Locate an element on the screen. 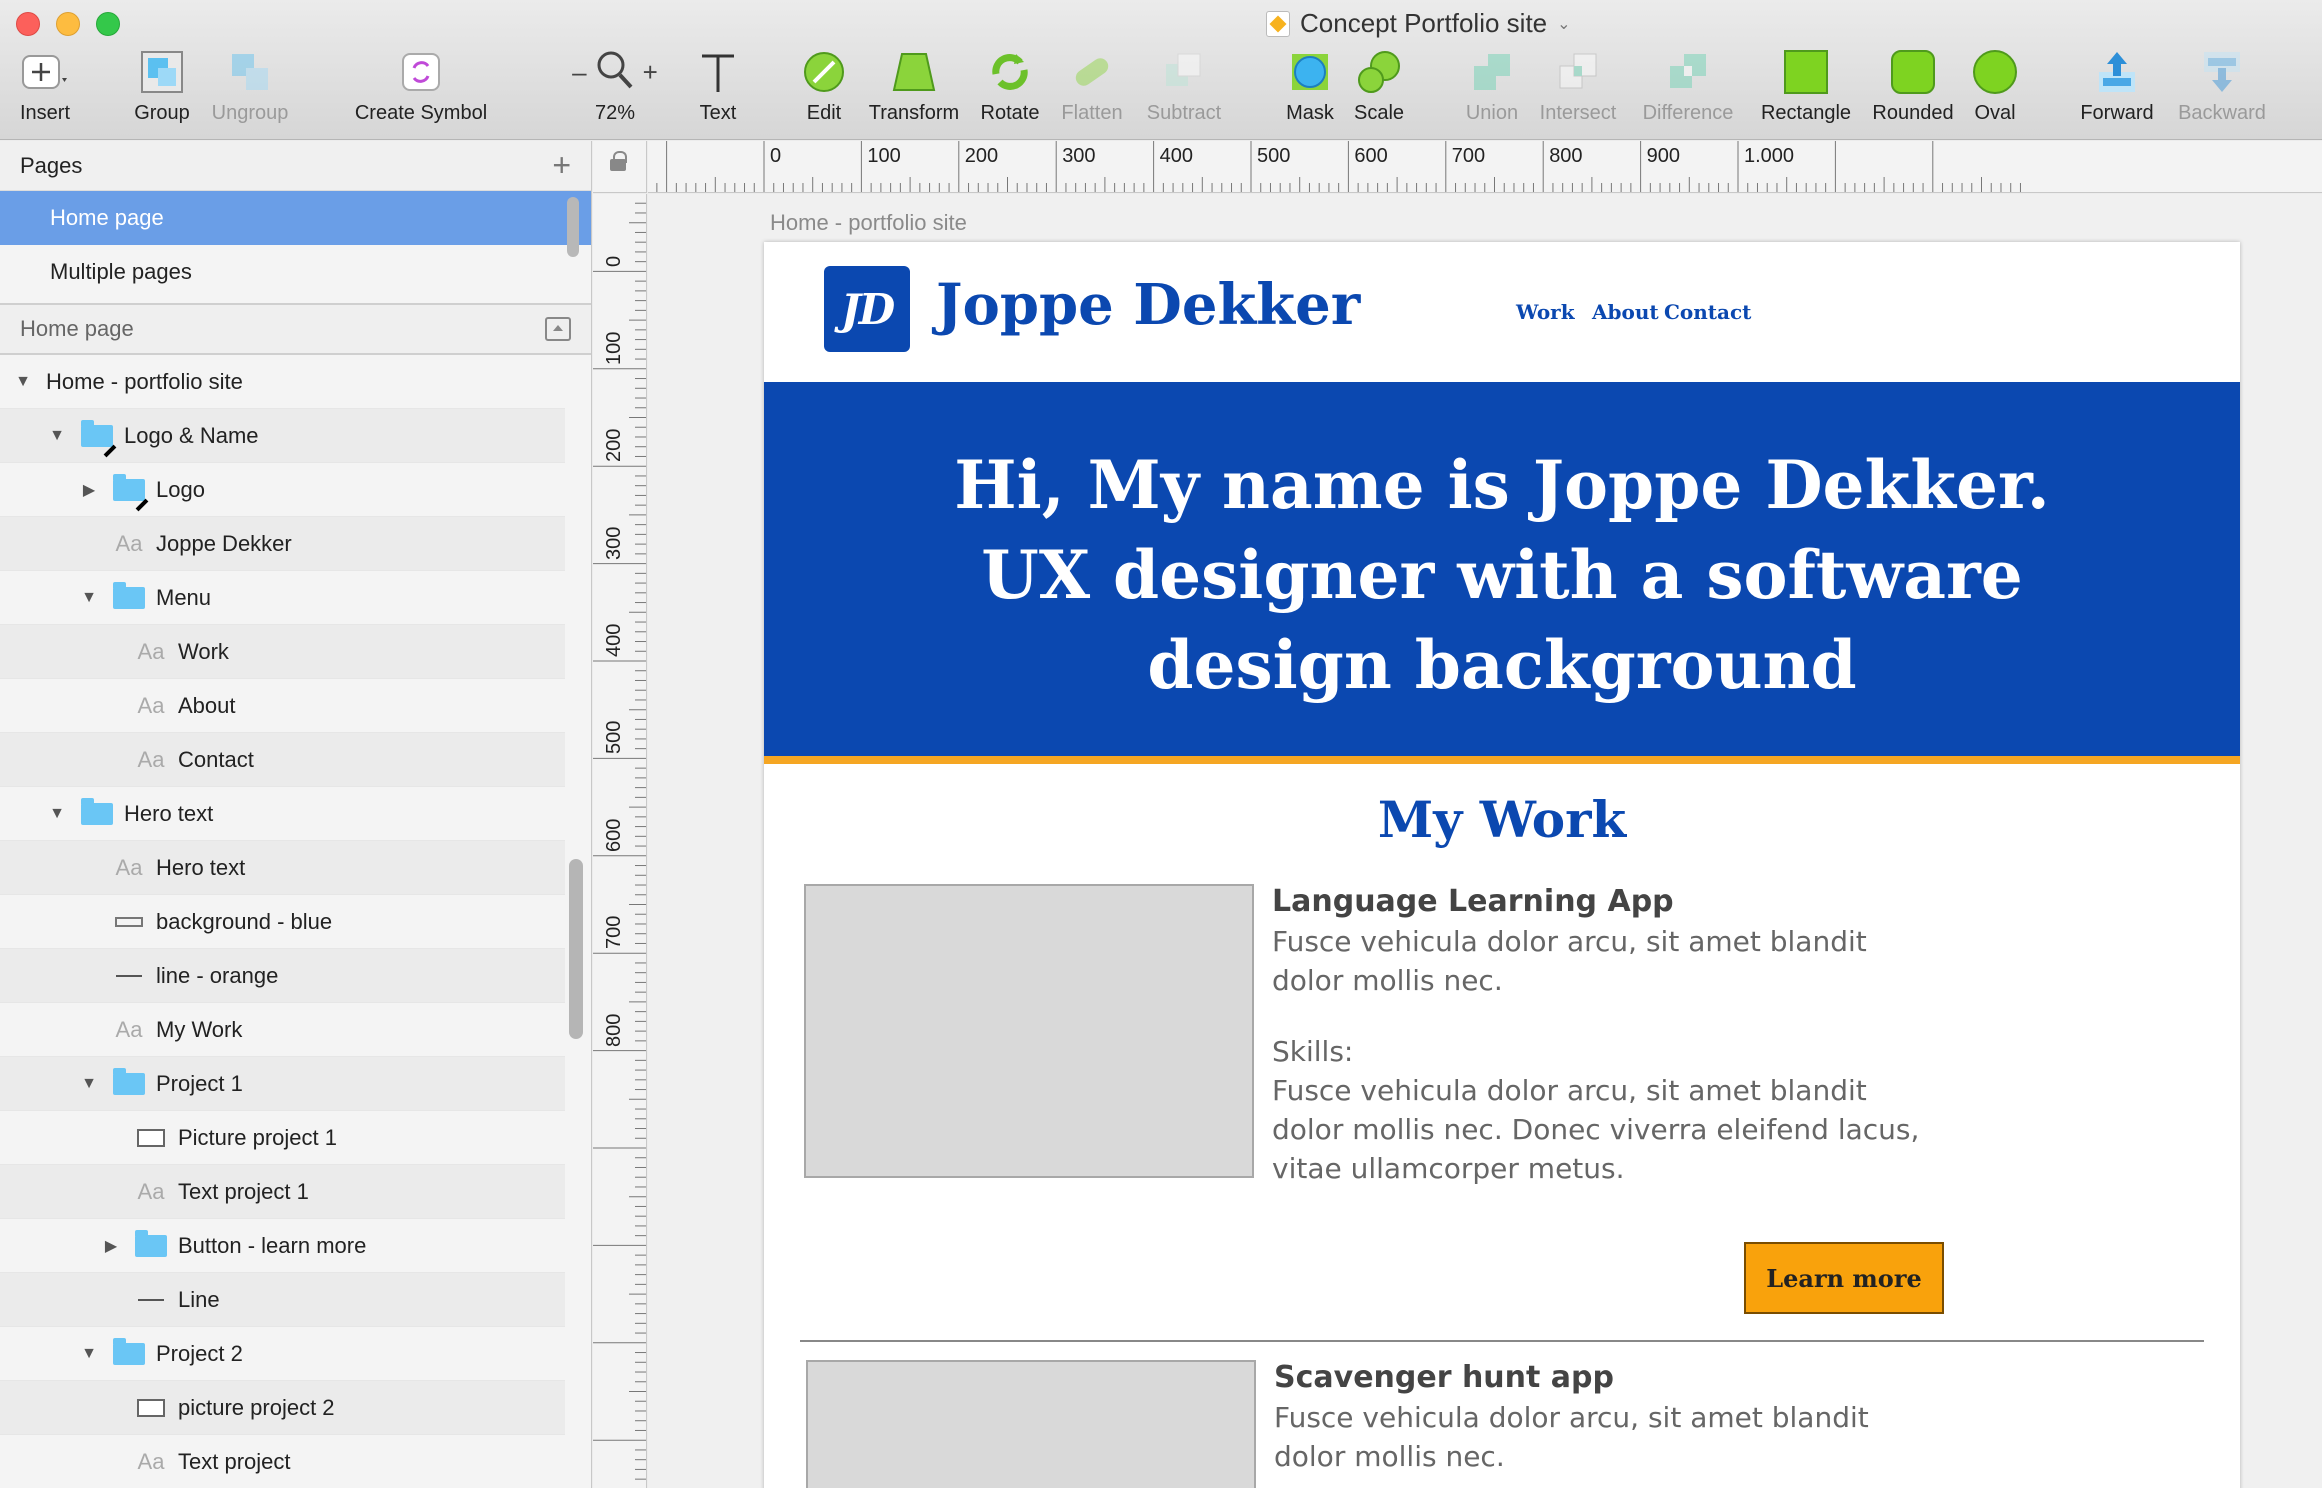 This screenshot has width=2322, height=1488. layer-row: ▼ Project 1 is located at coordinates (282, 1084).